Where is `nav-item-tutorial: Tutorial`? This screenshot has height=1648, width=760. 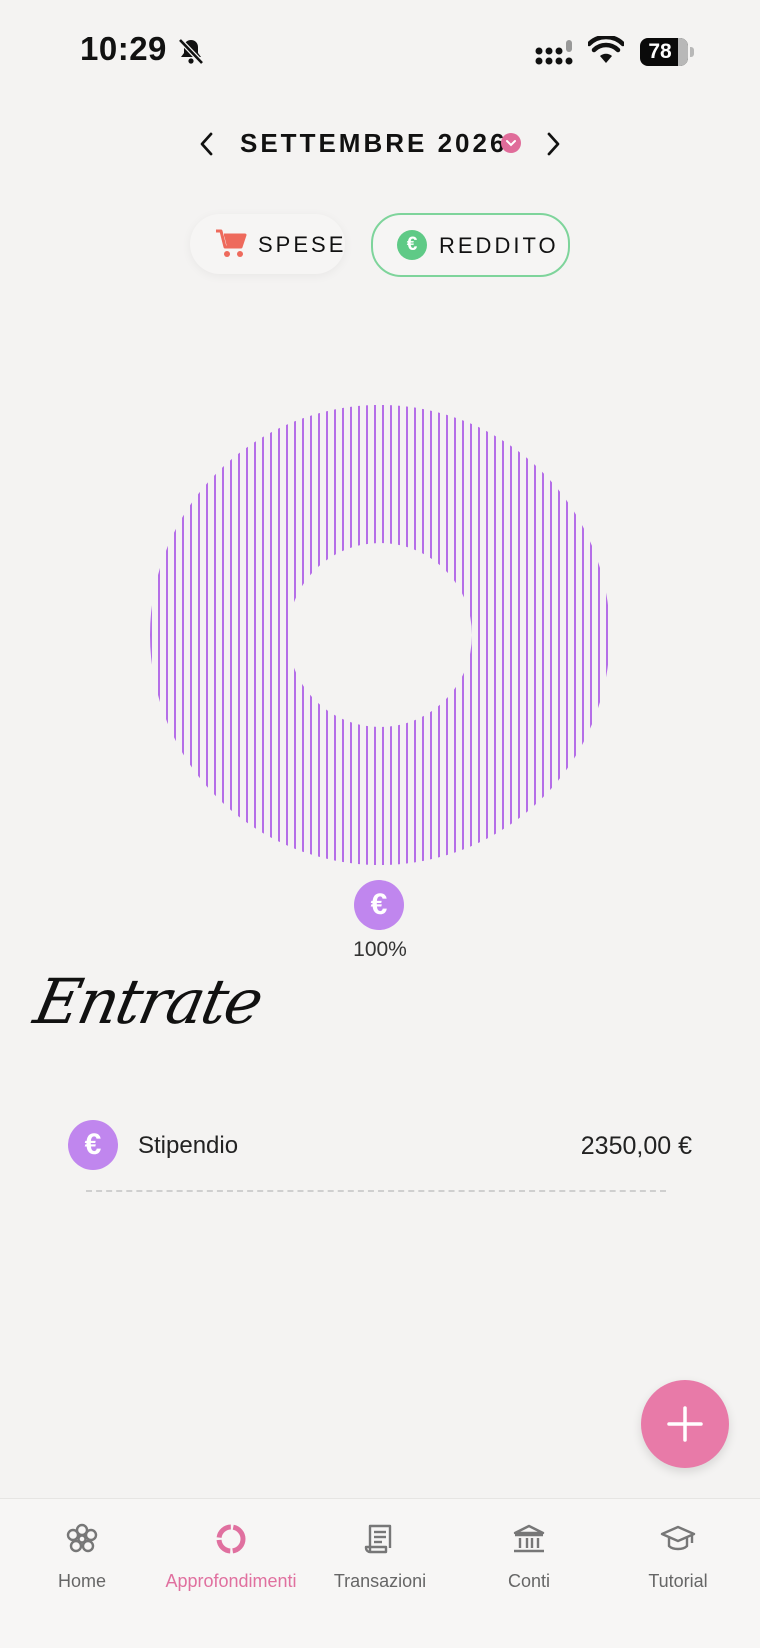 nav-item-tutorial: Tutorial is located at coordinates (678, 1549).